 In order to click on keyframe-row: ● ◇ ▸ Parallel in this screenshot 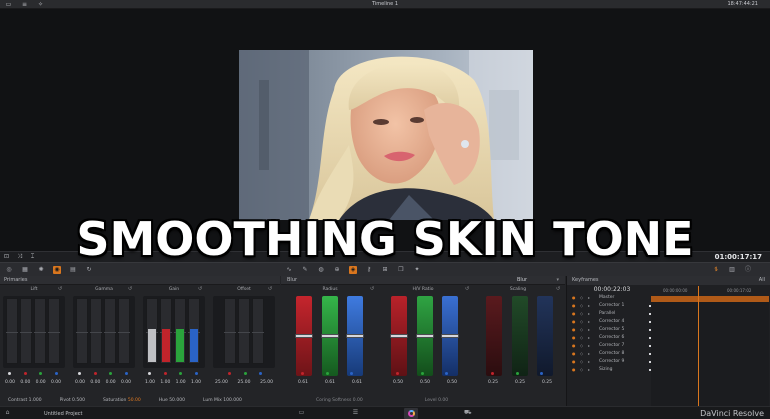, I will do `click(668, 314)`.